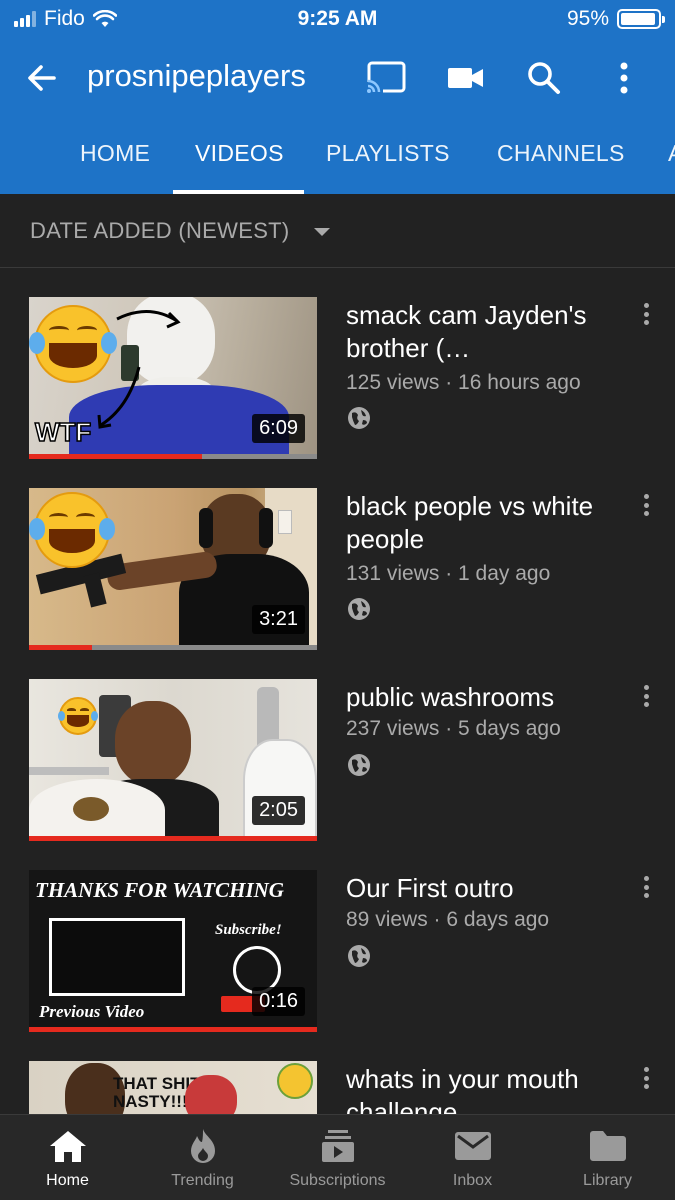  I want to click on nav-trending: Trending, so click(202, 1157).